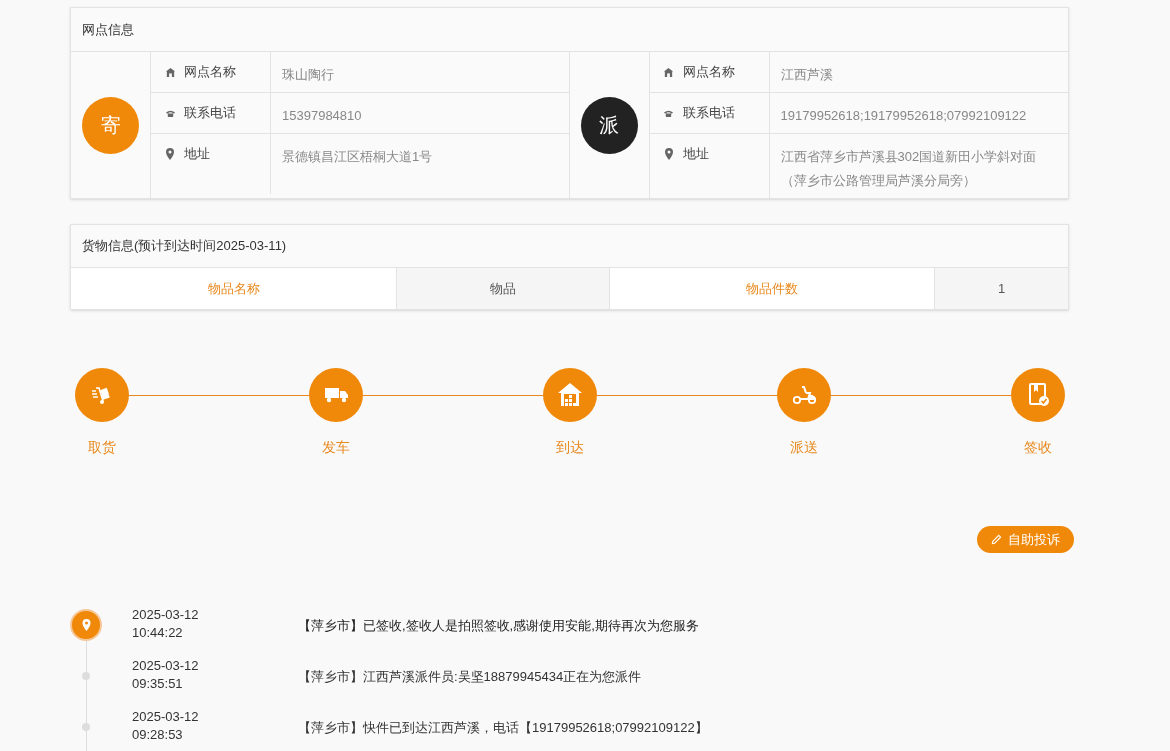 This screenshot has height=751, width=1170. What do you see at coordinates (1025, 539) in the screenshot?
I see `complaint-button: 自助投诉` at bounding box center [1025, 539].